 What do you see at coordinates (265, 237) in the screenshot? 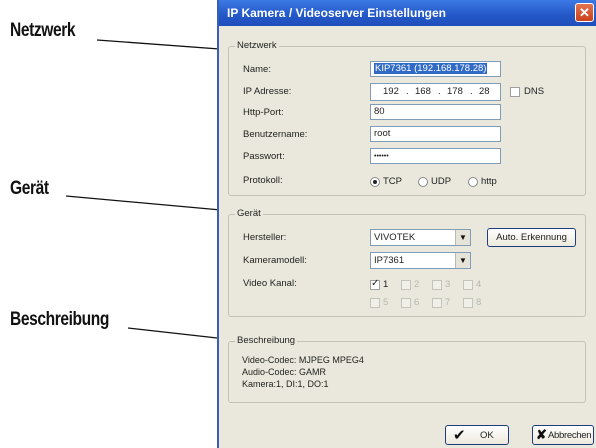
I see `manufacturer-label: Hersteller:` at bounding box center [265, 237].